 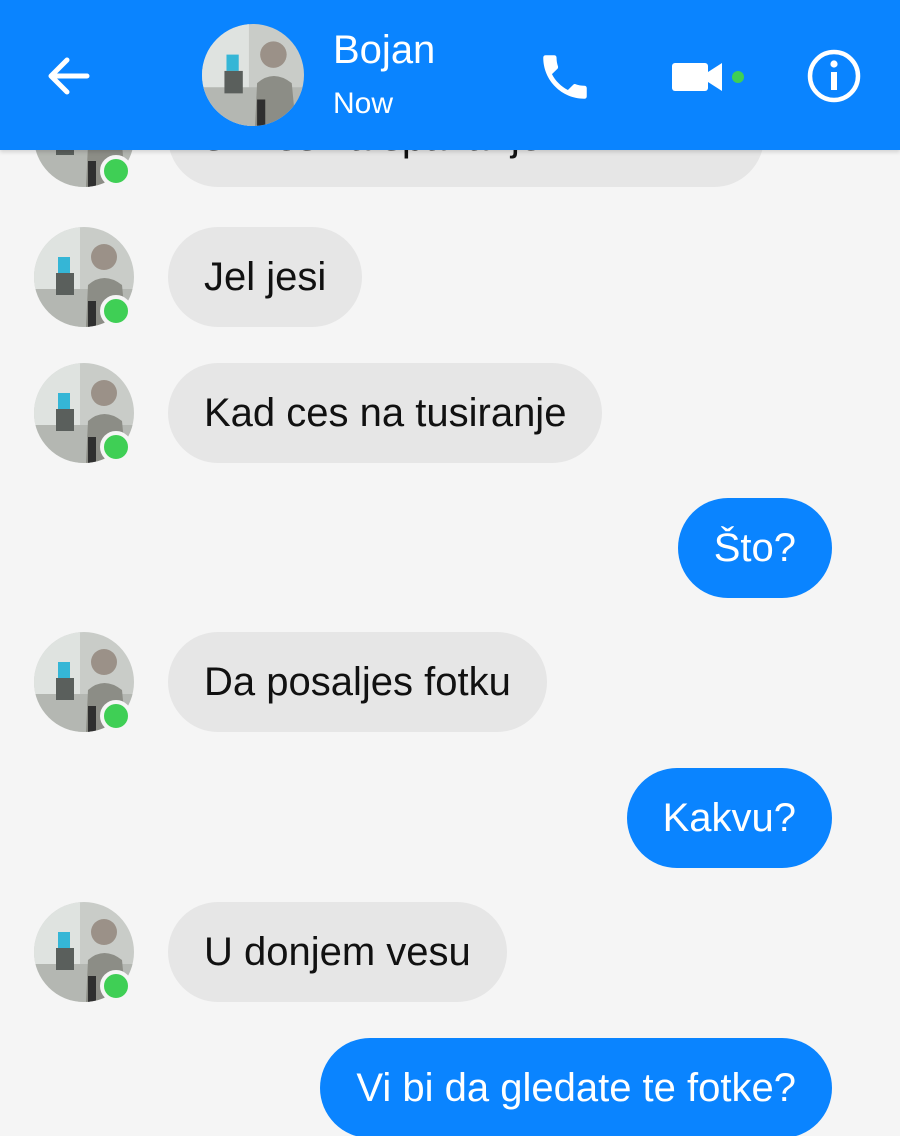 What do you see at coordinates (466, 168) in the screenshot?
I see `incoming-message: skines za spavanje` at bounding box center [466, 168].